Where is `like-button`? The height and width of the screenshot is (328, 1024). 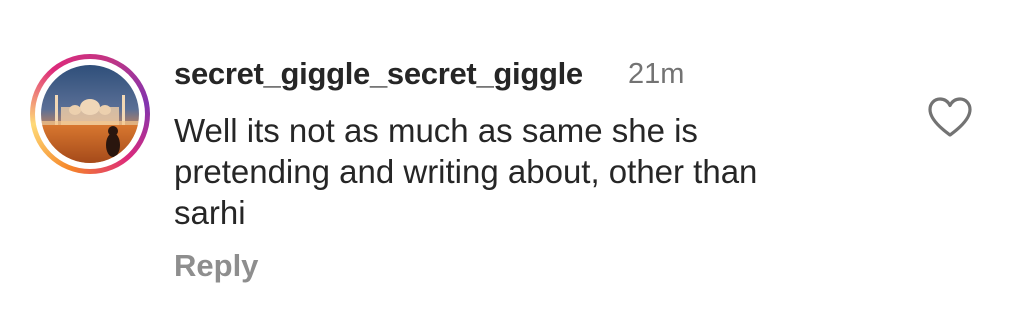
like-button is located at coordinates (950, 117).